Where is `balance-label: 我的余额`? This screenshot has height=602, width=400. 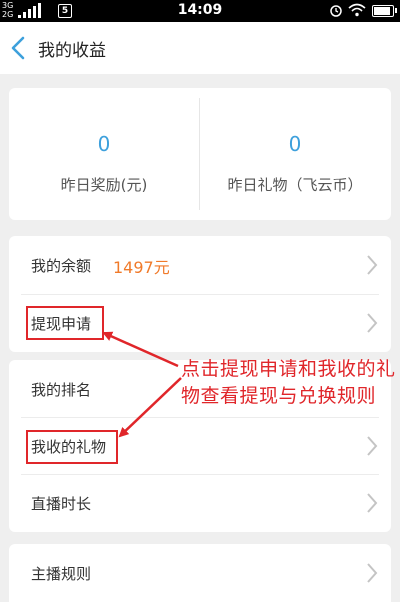 balance-label: 我的余额 is located at coordinates (61, 266).